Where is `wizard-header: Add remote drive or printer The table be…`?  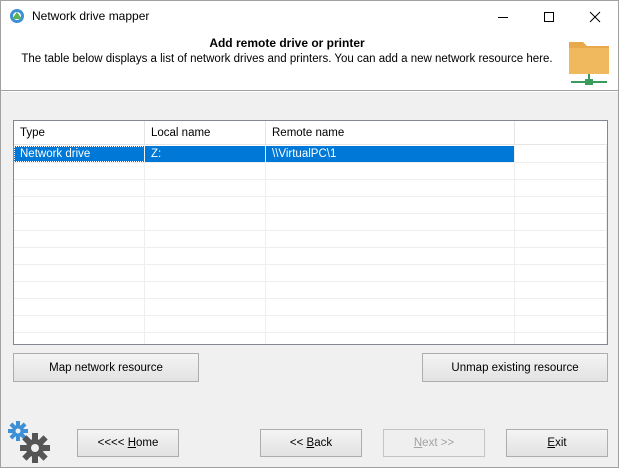
wizard-header: Add remote drive or printer The table be… is located at coordinates (309, 61).